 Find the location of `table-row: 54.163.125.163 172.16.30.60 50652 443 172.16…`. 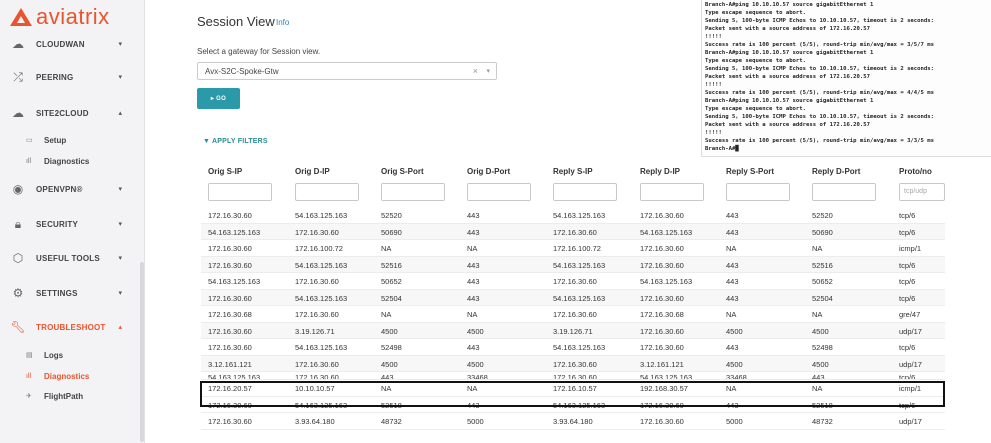

table-row: 54.163.125.163 172.16.30.60 50652 443 172.16… is located at coordinates (573, 281).